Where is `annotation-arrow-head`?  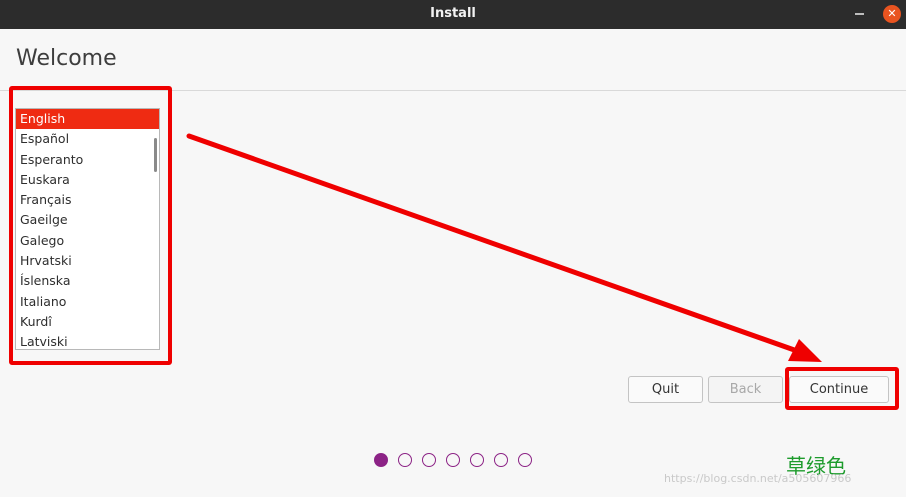
annotation-arrow-head is located at coordinates (805, 350).